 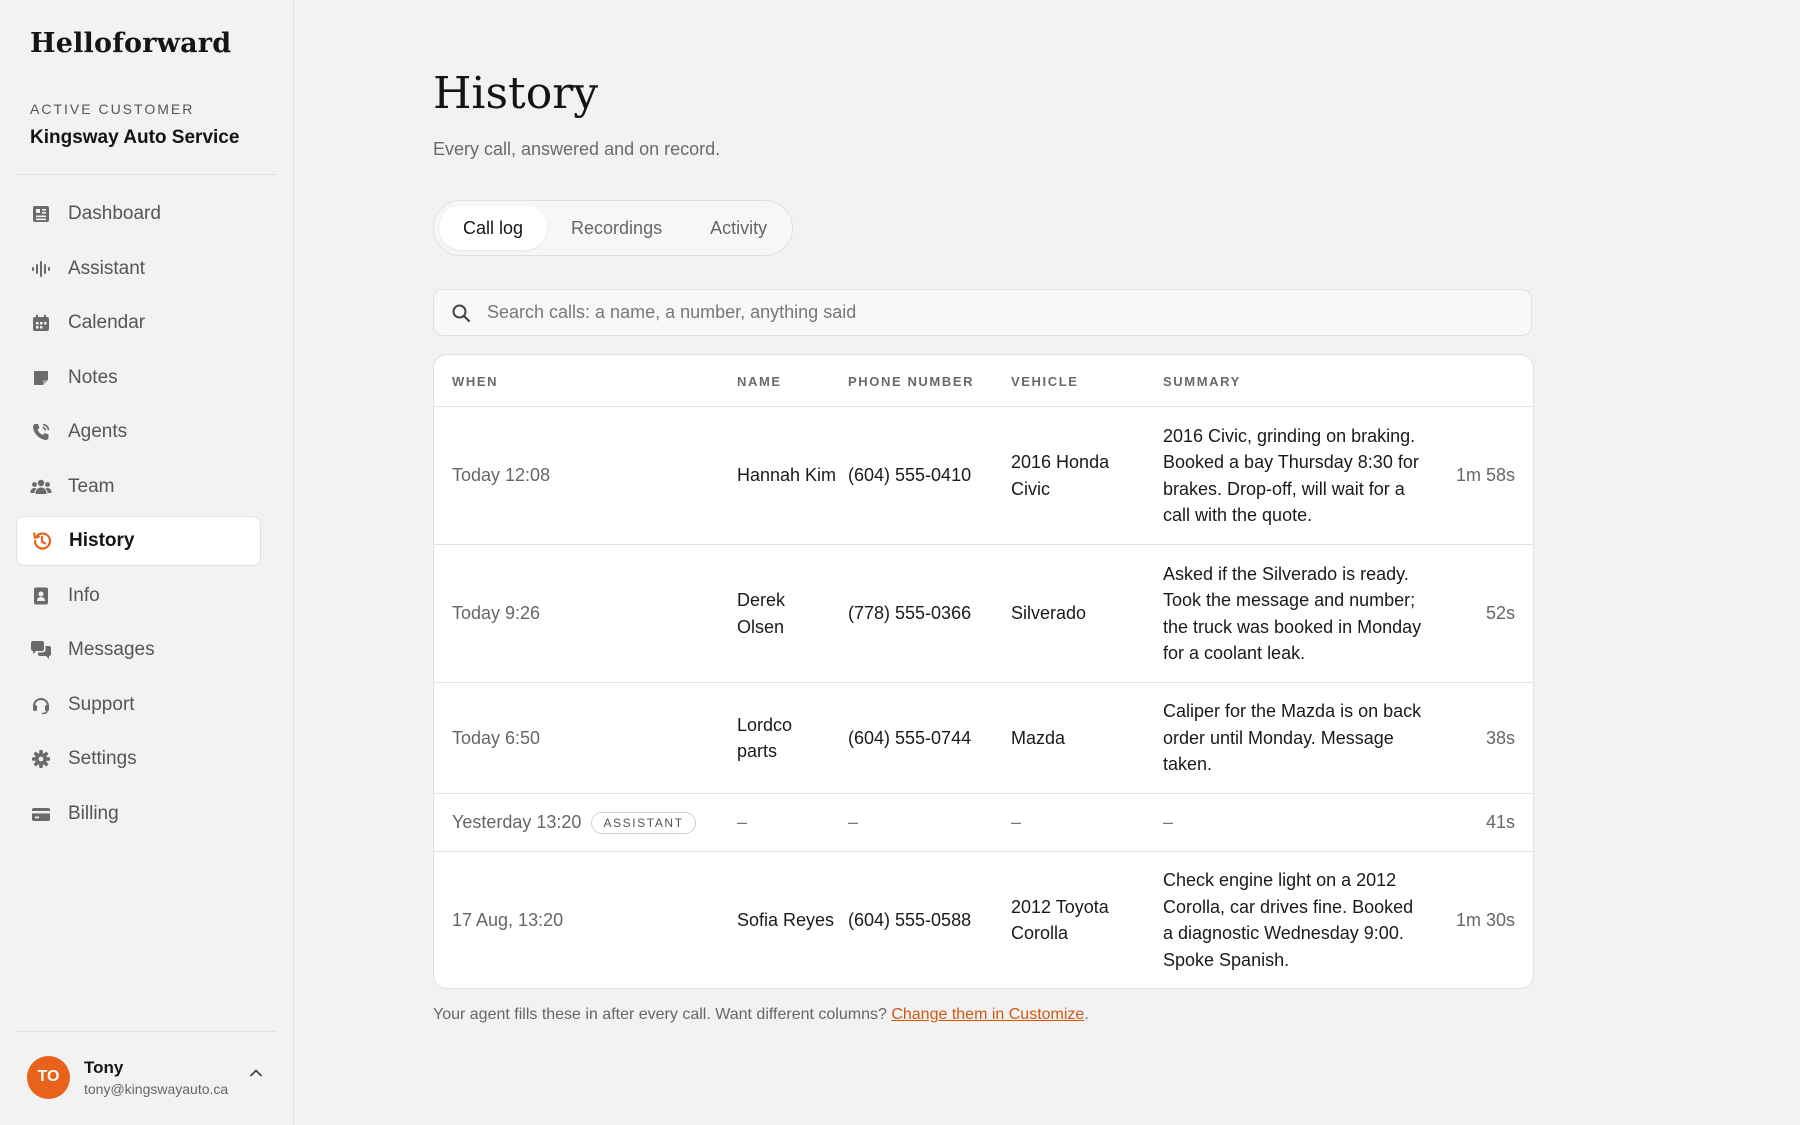 What do you see at coordinates (616, 228) in the screenshot?
I see `tab-recordings: Recordings` at bounding box center [616, 228].